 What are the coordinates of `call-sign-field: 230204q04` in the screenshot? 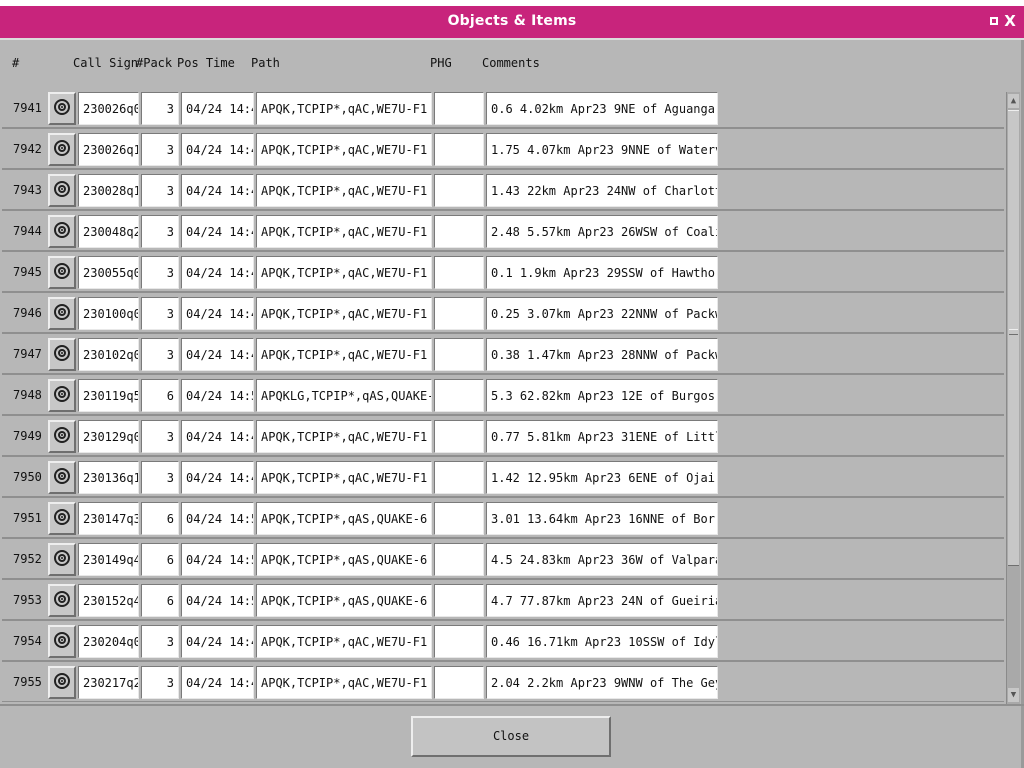 It's located at (108, 641).